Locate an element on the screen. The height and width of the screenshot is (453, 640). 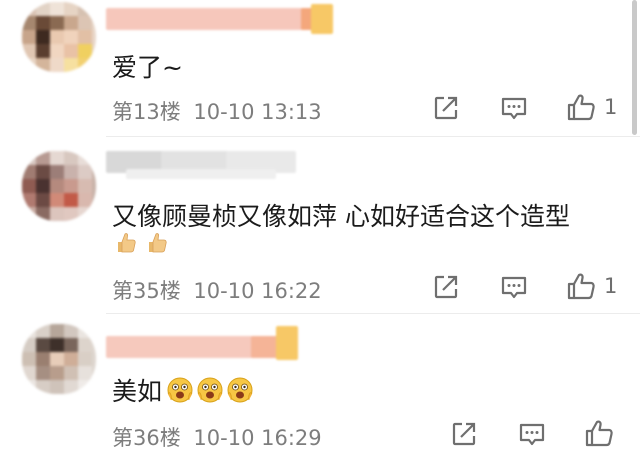
comment-text: 又像顾曼桢又像如萍 心如好适合这个造型 is located at coordinates (341, 216).